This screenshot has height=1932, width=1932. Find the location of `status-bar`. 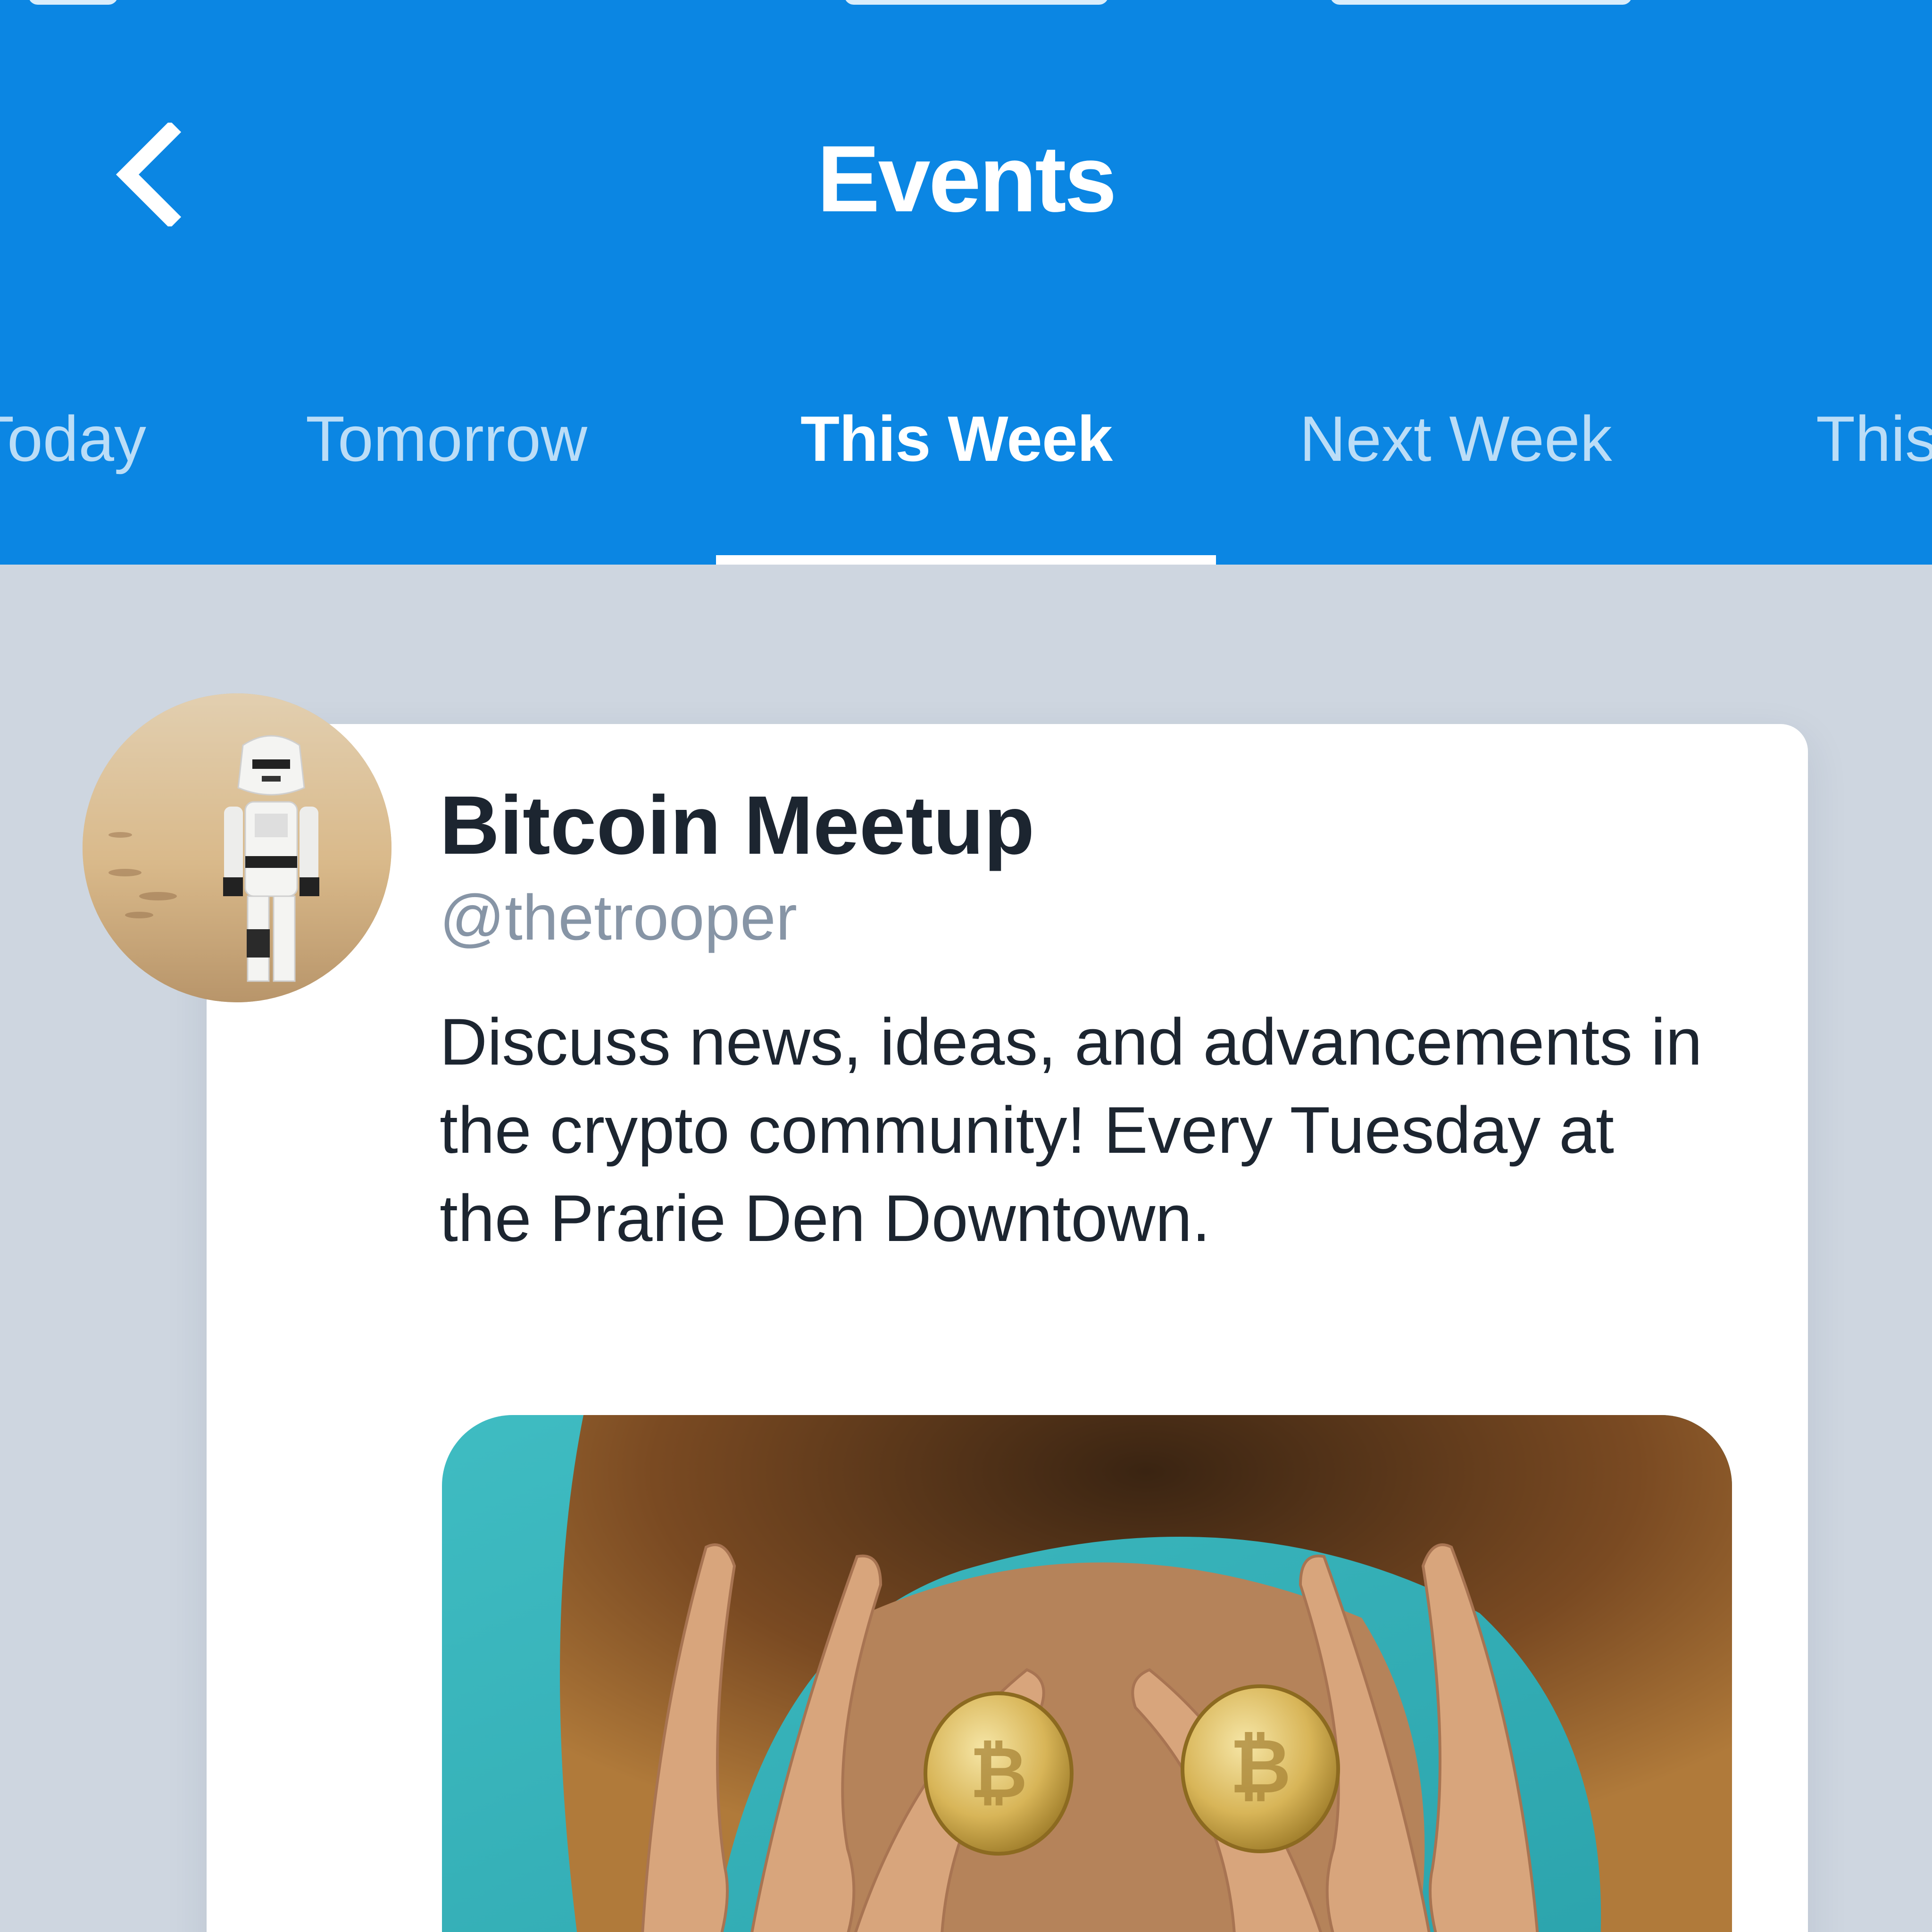

status-bar is located at coordinates (966, 4).